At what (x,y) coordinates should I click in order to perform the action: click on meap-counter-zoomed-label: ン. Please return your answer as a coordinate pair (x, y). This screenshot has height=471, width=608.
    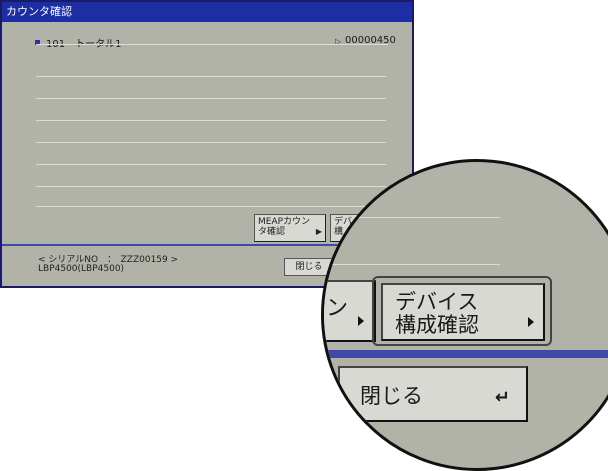
    Looking at the image, I should click on (337, 308).